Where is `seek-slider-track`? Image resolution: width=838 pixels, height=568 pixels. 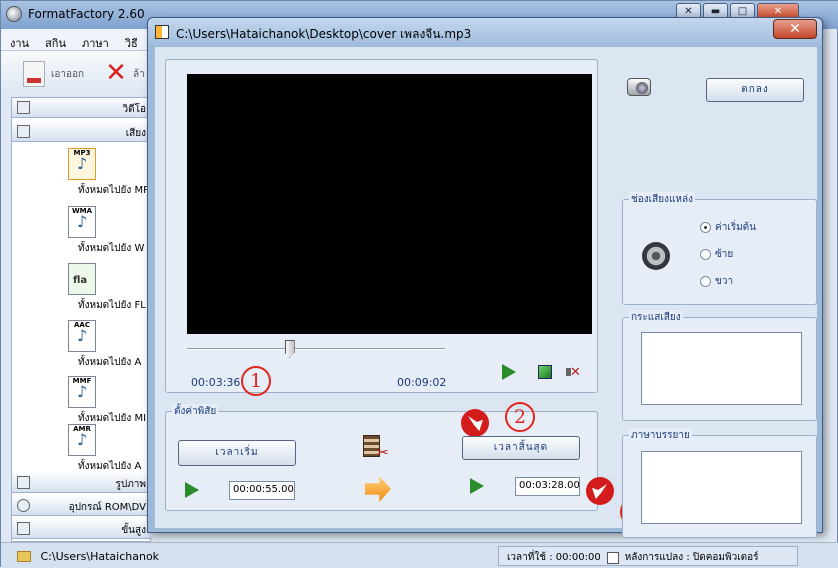 seek-slider-track is located at coordinates (316, 349).